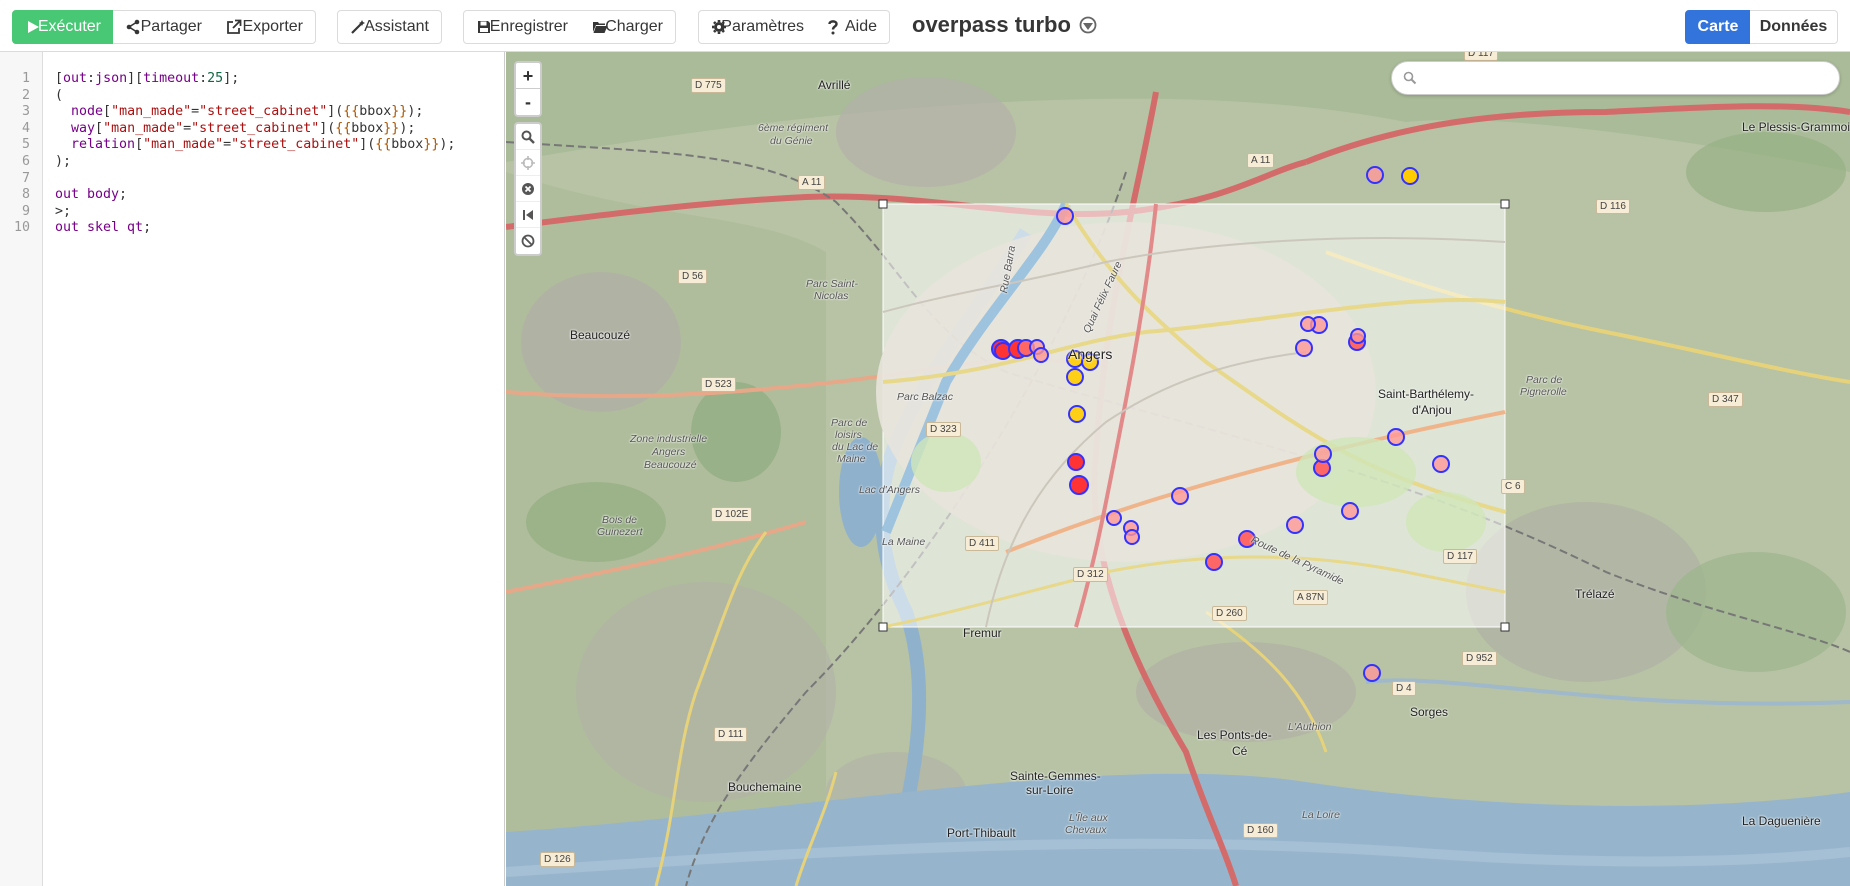 Image resolution: width=1850 pixels, height=886 pixels. I want to click on code-text: >;, so click(63, 211).